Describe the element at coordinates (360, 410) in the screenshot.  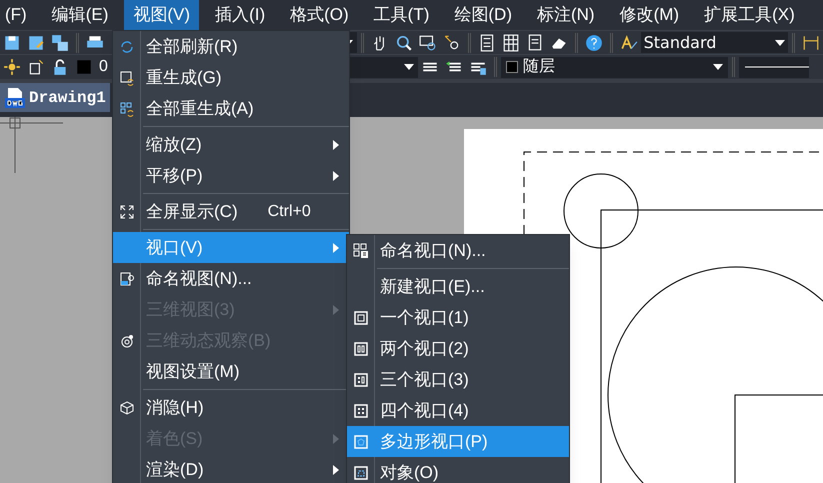
I see `four-viewports-icon` at that location.